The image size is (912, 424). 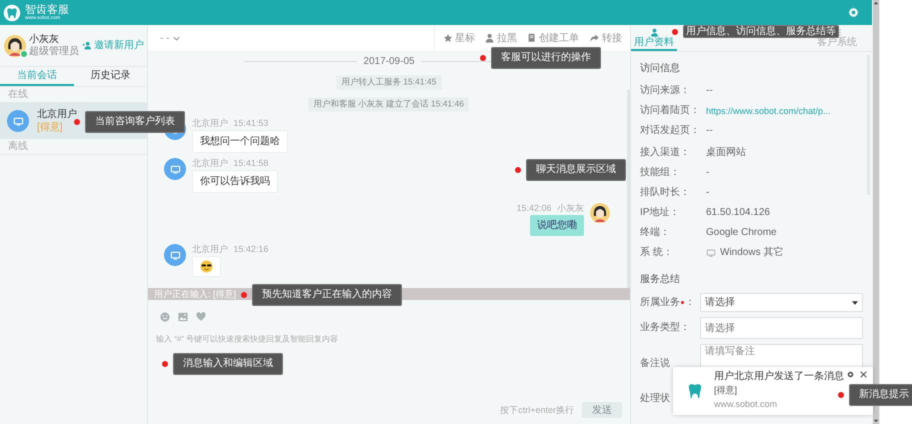 What do you see at coordinates (665, 193) in the screenshot?
I see `info-label: 排队时长：` at bounding box center [665, 193].